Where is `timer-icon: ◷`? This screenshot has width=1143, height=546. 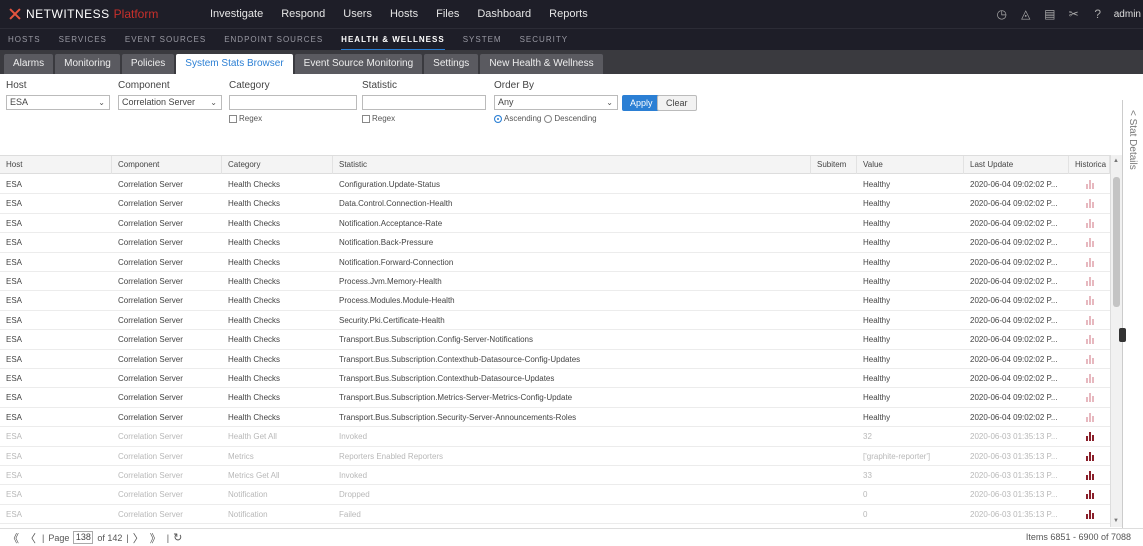 timer-icon: ◷ is located at coordinates (1002, 14).